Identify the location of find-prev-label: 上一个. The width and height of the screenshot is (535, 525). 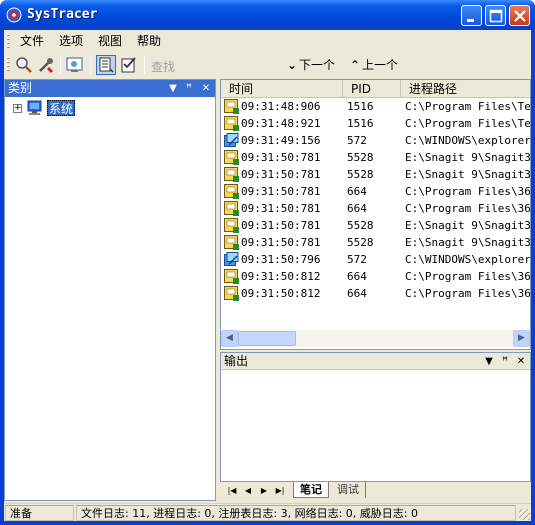
(380, 65).